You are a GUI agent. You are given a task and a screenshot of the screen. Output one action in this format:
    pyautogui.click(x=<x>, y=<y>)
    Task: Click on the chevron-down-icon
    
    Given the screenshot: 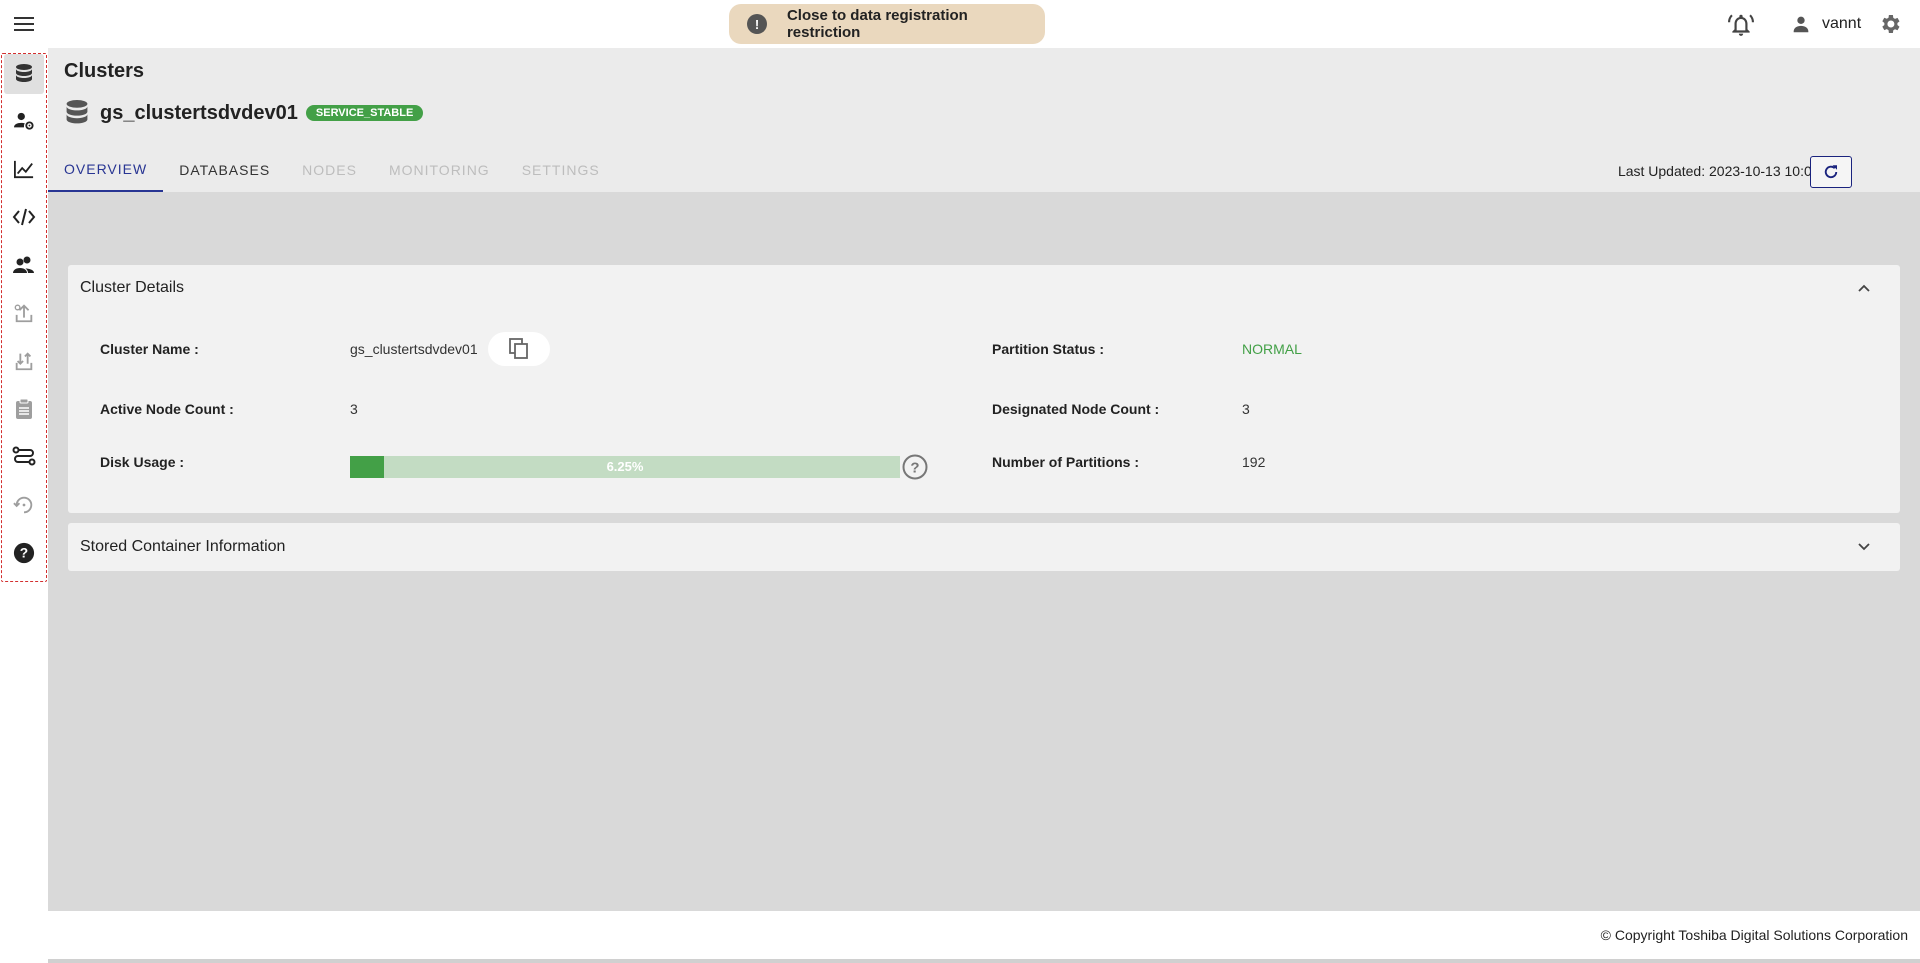 What is the action you would take?
    pyautogui.click(x=1864, y=547)
    